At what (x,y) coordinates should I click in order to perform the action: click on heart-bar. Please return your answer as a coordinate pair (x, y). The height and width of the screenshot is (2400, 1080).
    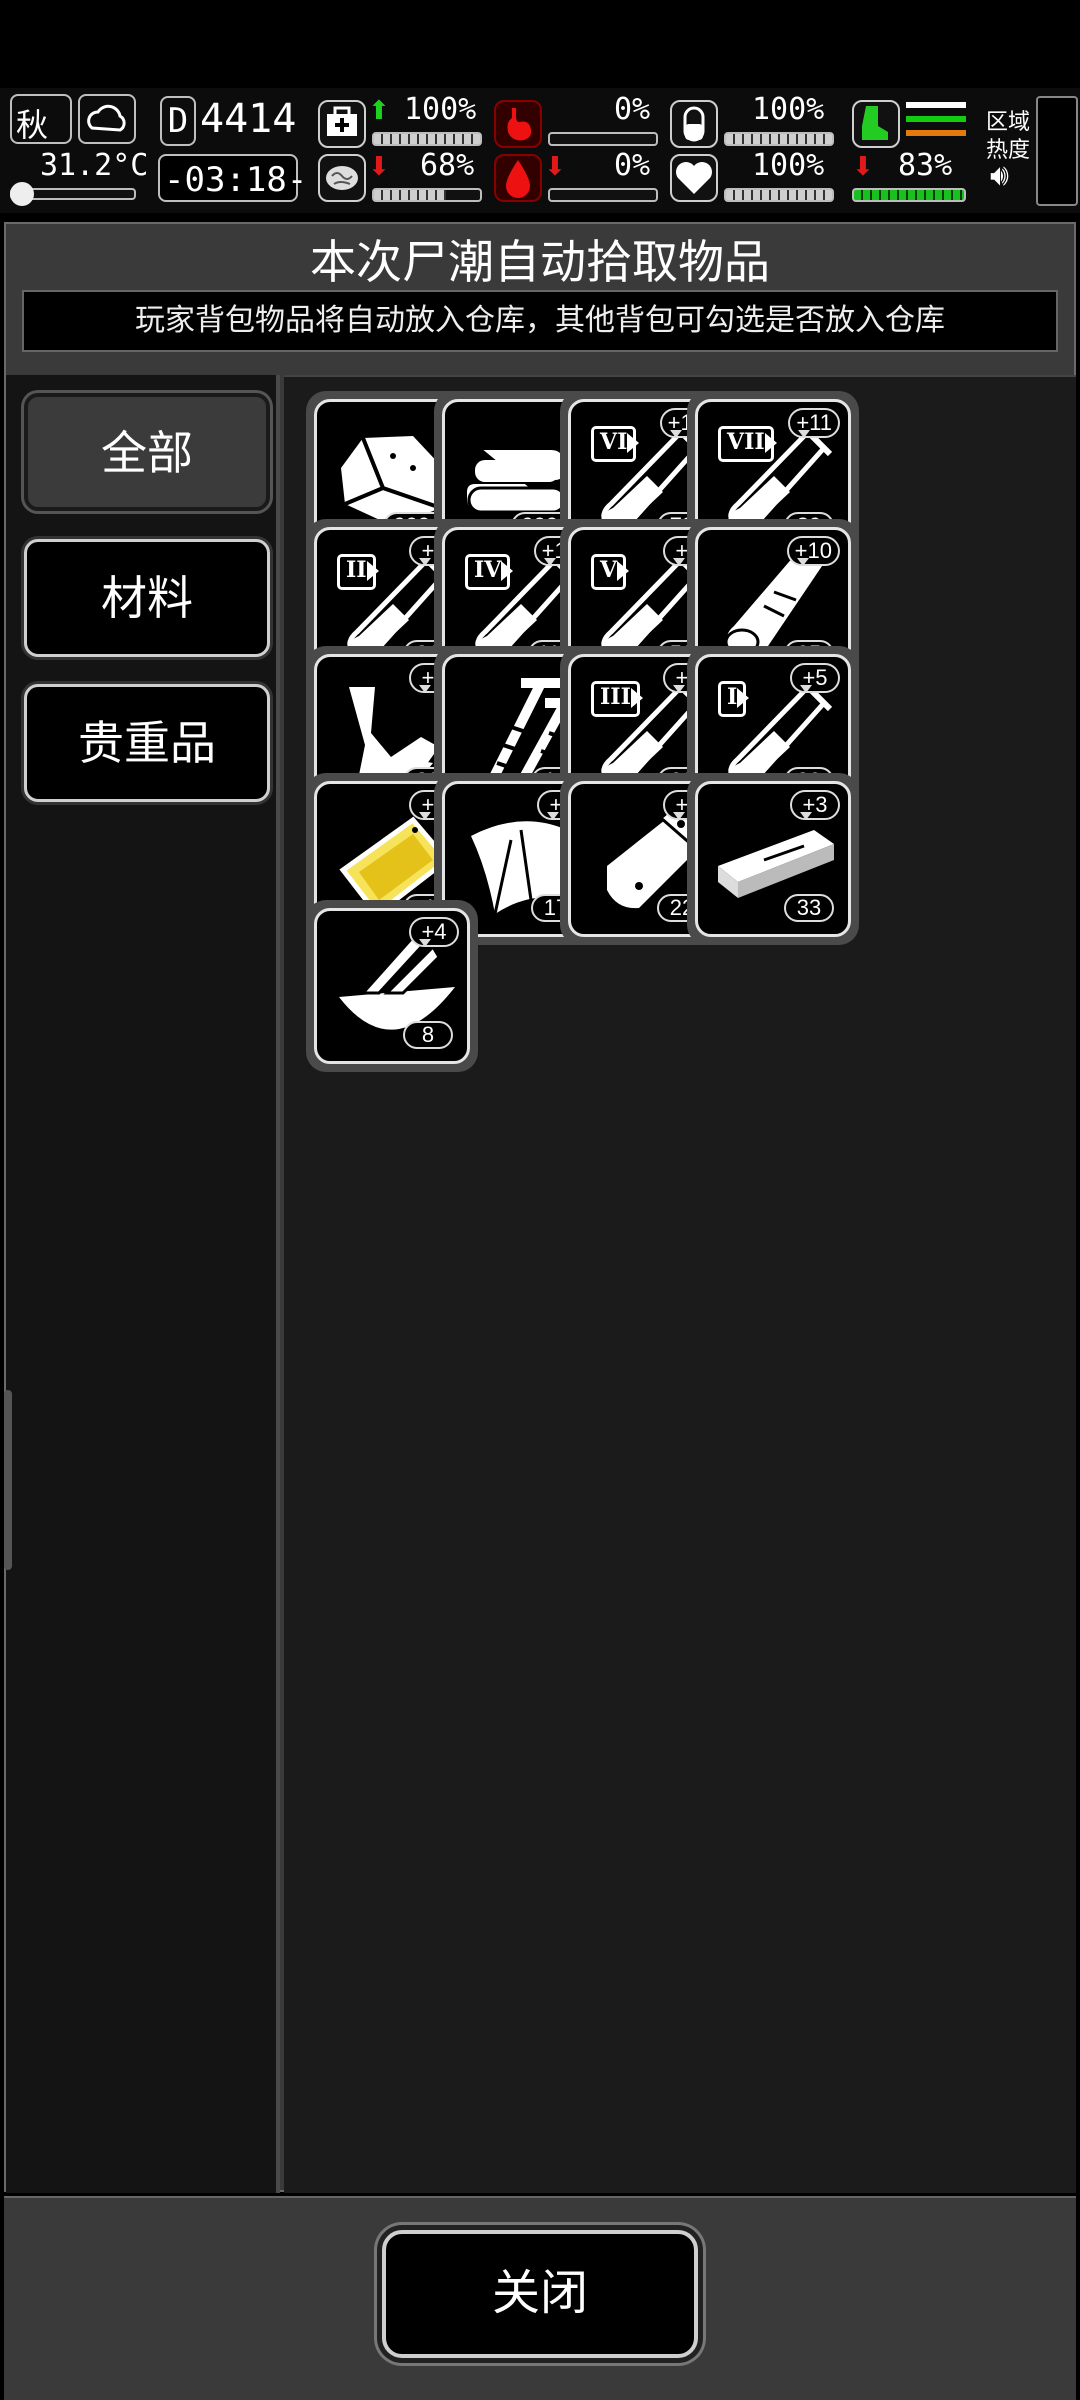
    Looking at the image, I should click on (779, 195).